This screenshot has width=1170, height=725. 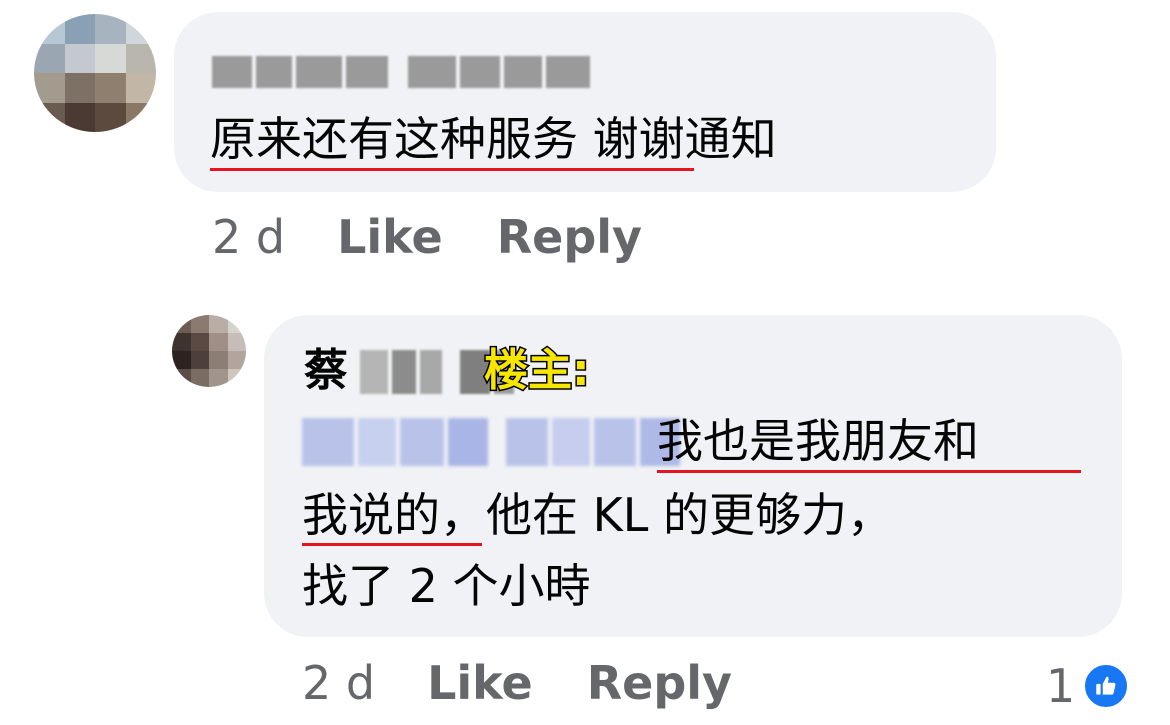 I want to click on reaction-summary: 1, so click(x=1089, y=686).